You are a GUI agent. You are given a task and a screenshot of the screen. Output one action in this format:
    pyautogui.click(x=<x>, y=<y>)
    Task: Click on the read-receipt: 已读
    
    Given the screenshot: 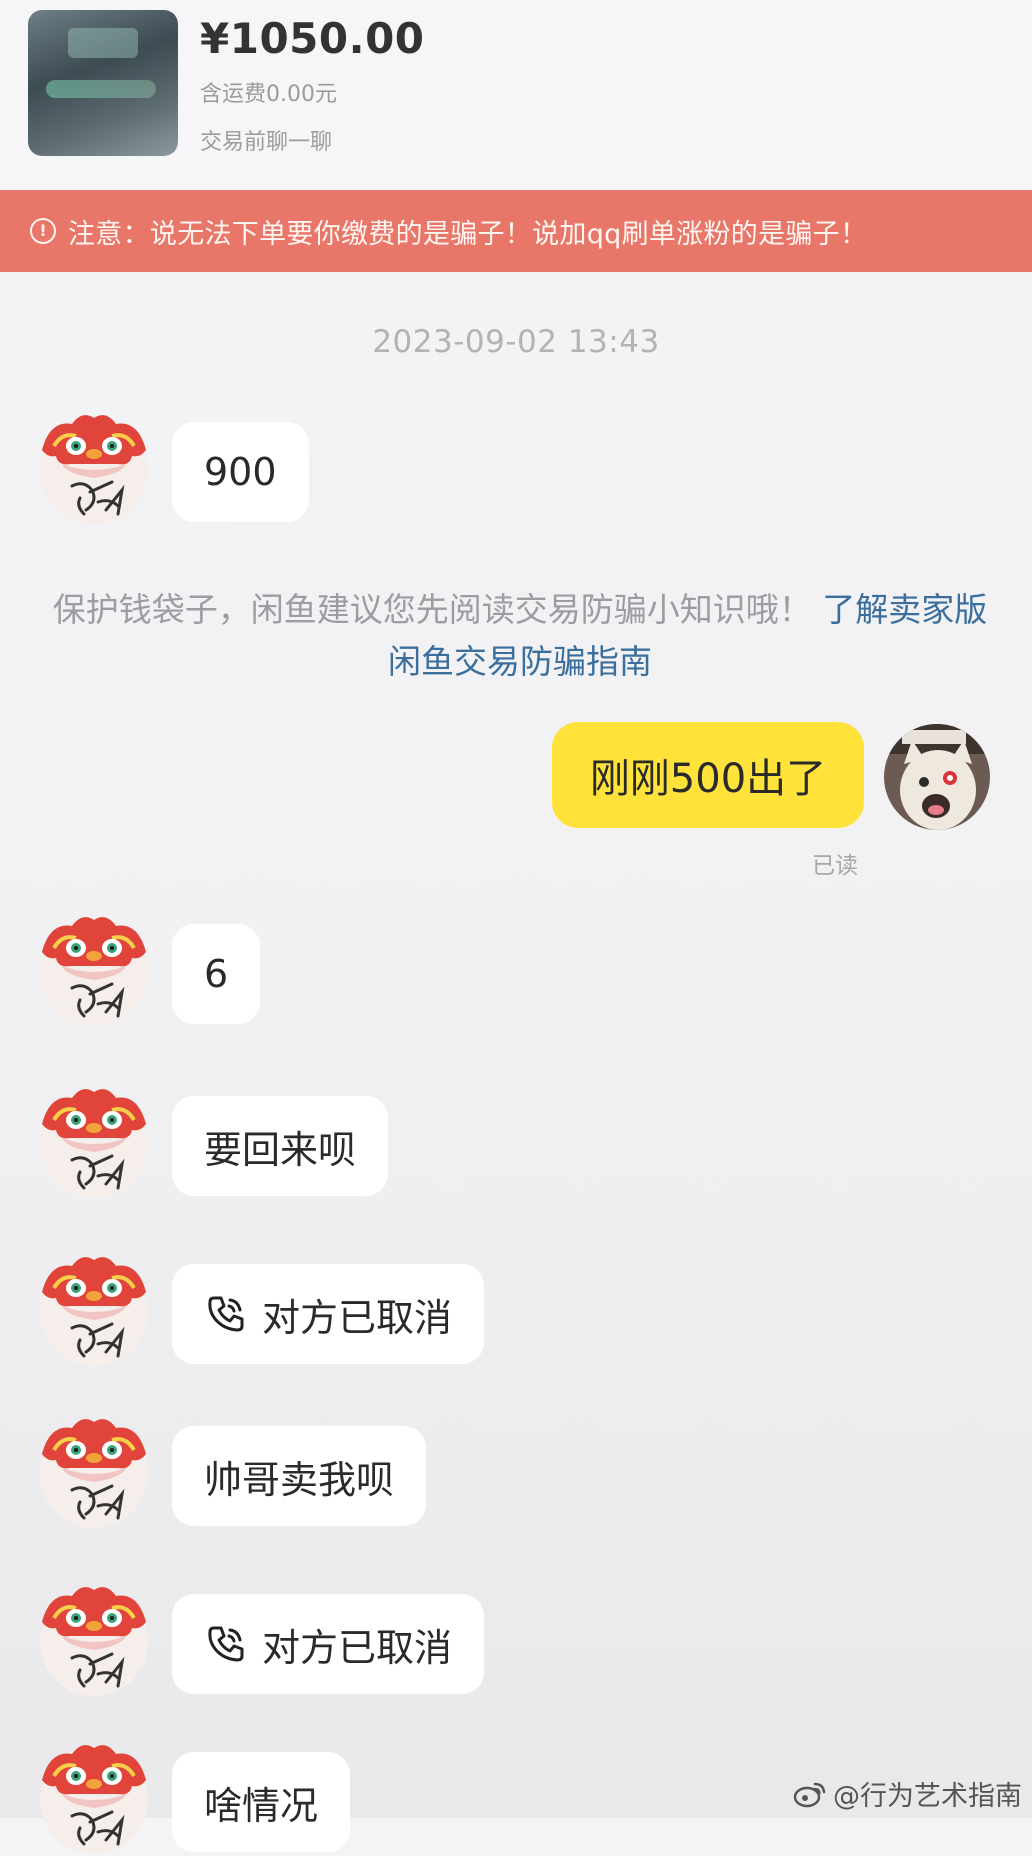 What is the action you would take?
    pyautogui.click(x=835, y=866)
    